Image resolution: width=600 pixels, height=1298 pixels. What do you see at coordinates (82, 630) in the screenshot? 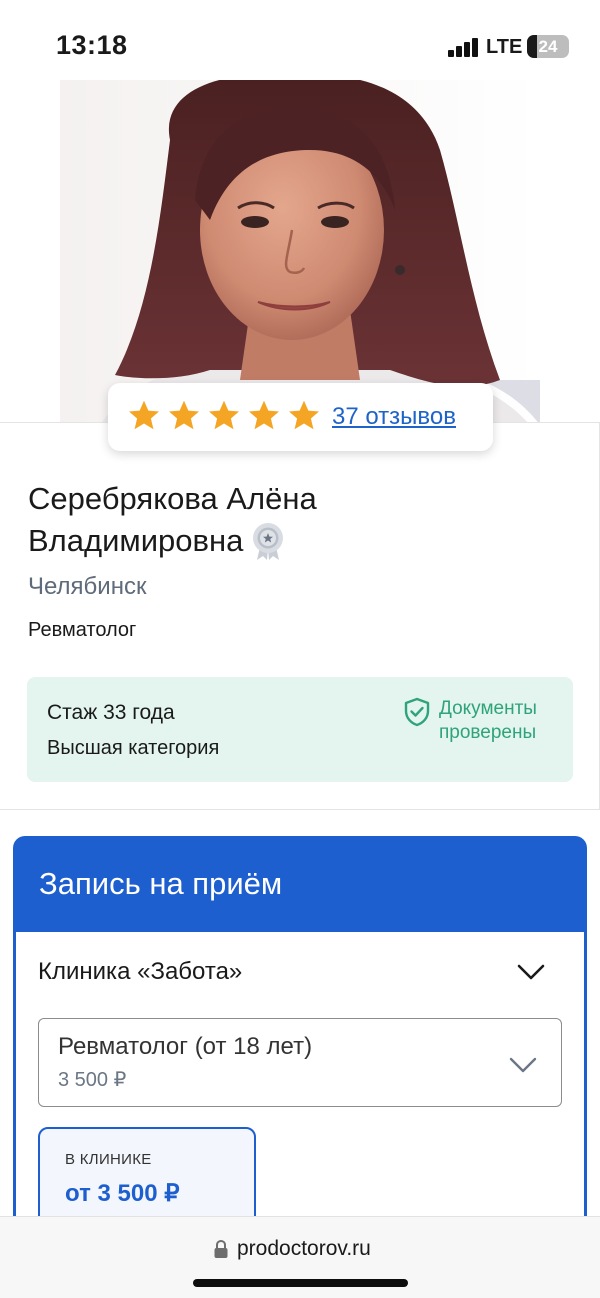
I see `doctor-specialty: Ревматолог` at bounding box center [82, 630].